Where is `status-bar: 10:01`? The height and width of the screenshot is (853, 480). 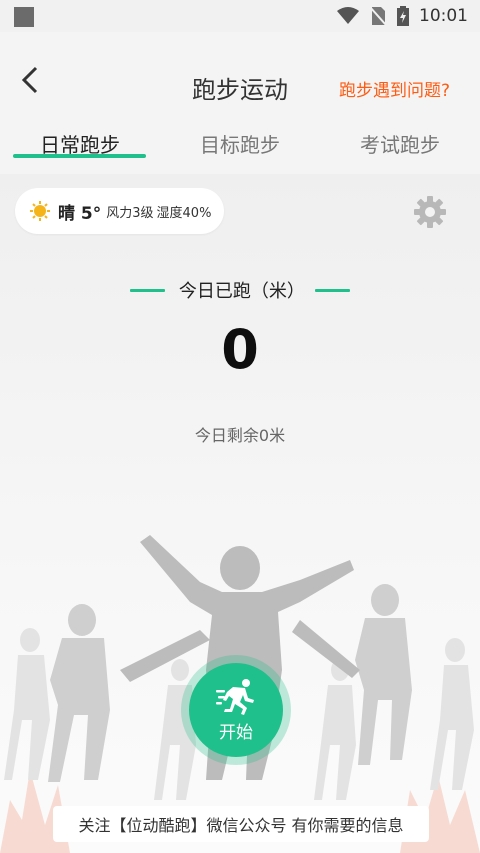 status-bar: 10:01 is located at coordinates (240, 16).